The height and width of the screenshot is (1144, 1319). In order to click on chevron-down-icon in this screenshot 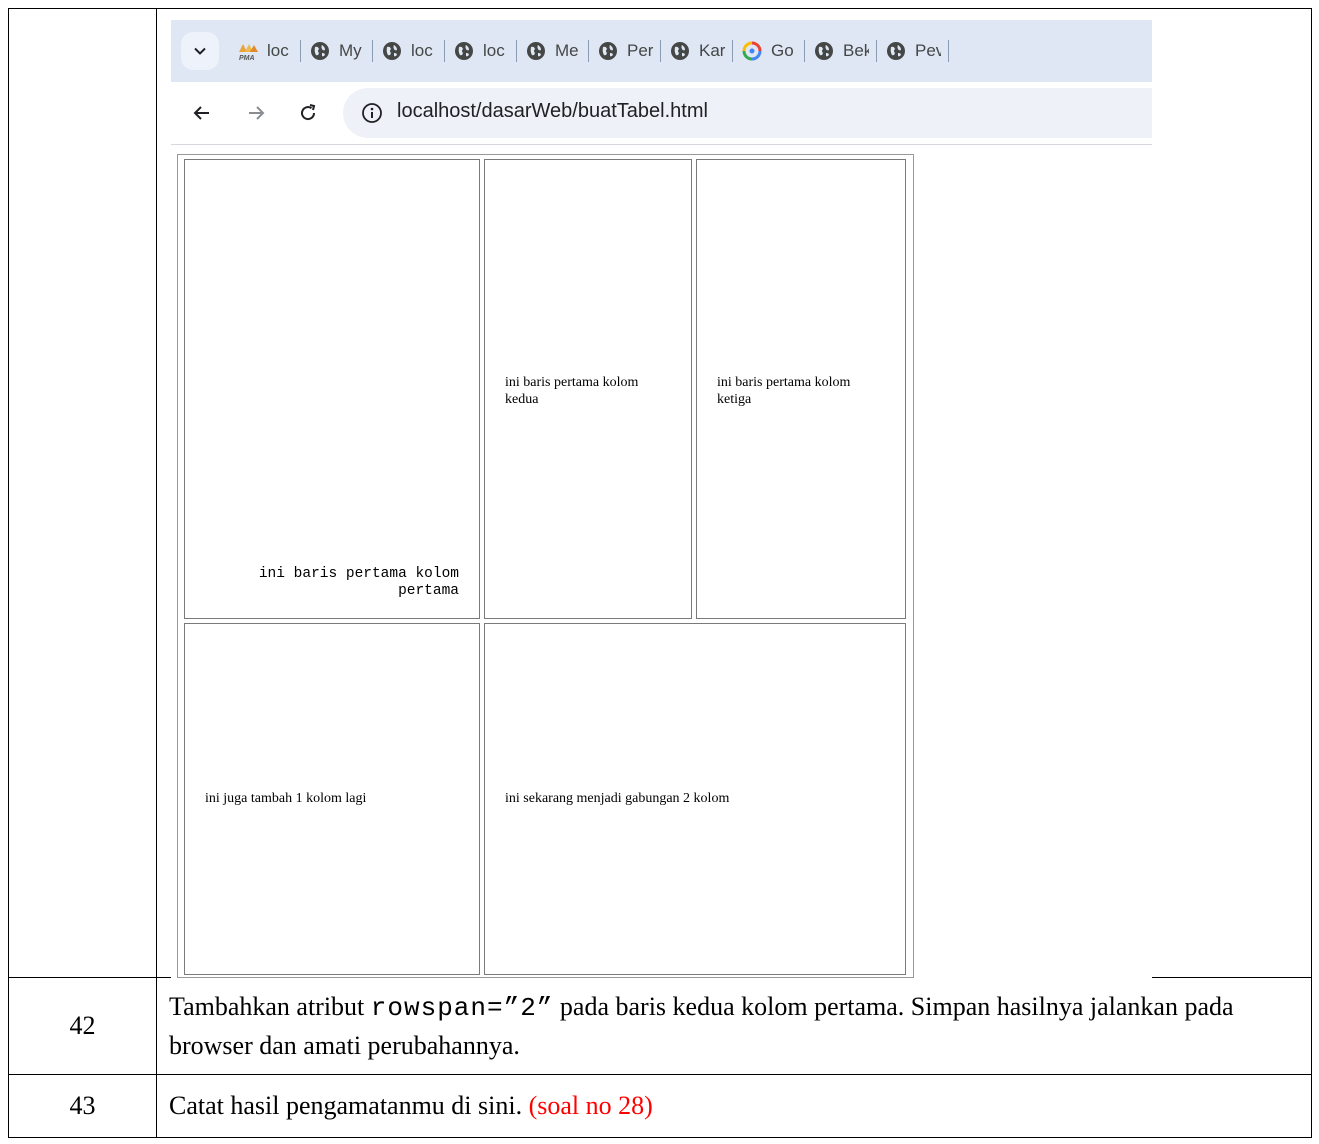, I will do `click(200, 51)`.